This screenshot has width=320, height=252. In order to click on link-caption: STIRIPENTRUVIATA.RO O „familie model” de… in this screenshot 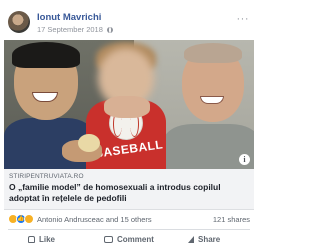, I will do `click(129, 189)`.